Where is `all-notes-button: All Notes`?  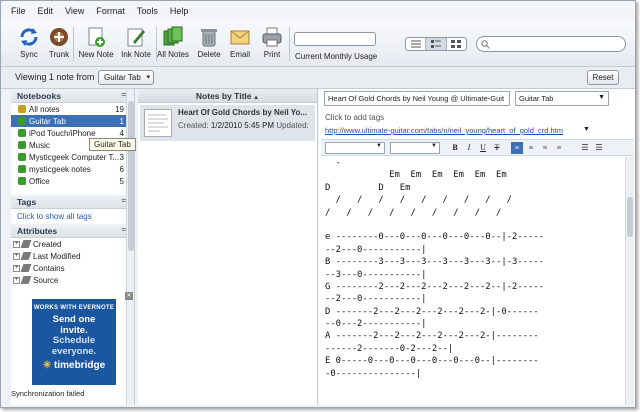
all-notes-button: All Notes is located at coordinates (173, 41).